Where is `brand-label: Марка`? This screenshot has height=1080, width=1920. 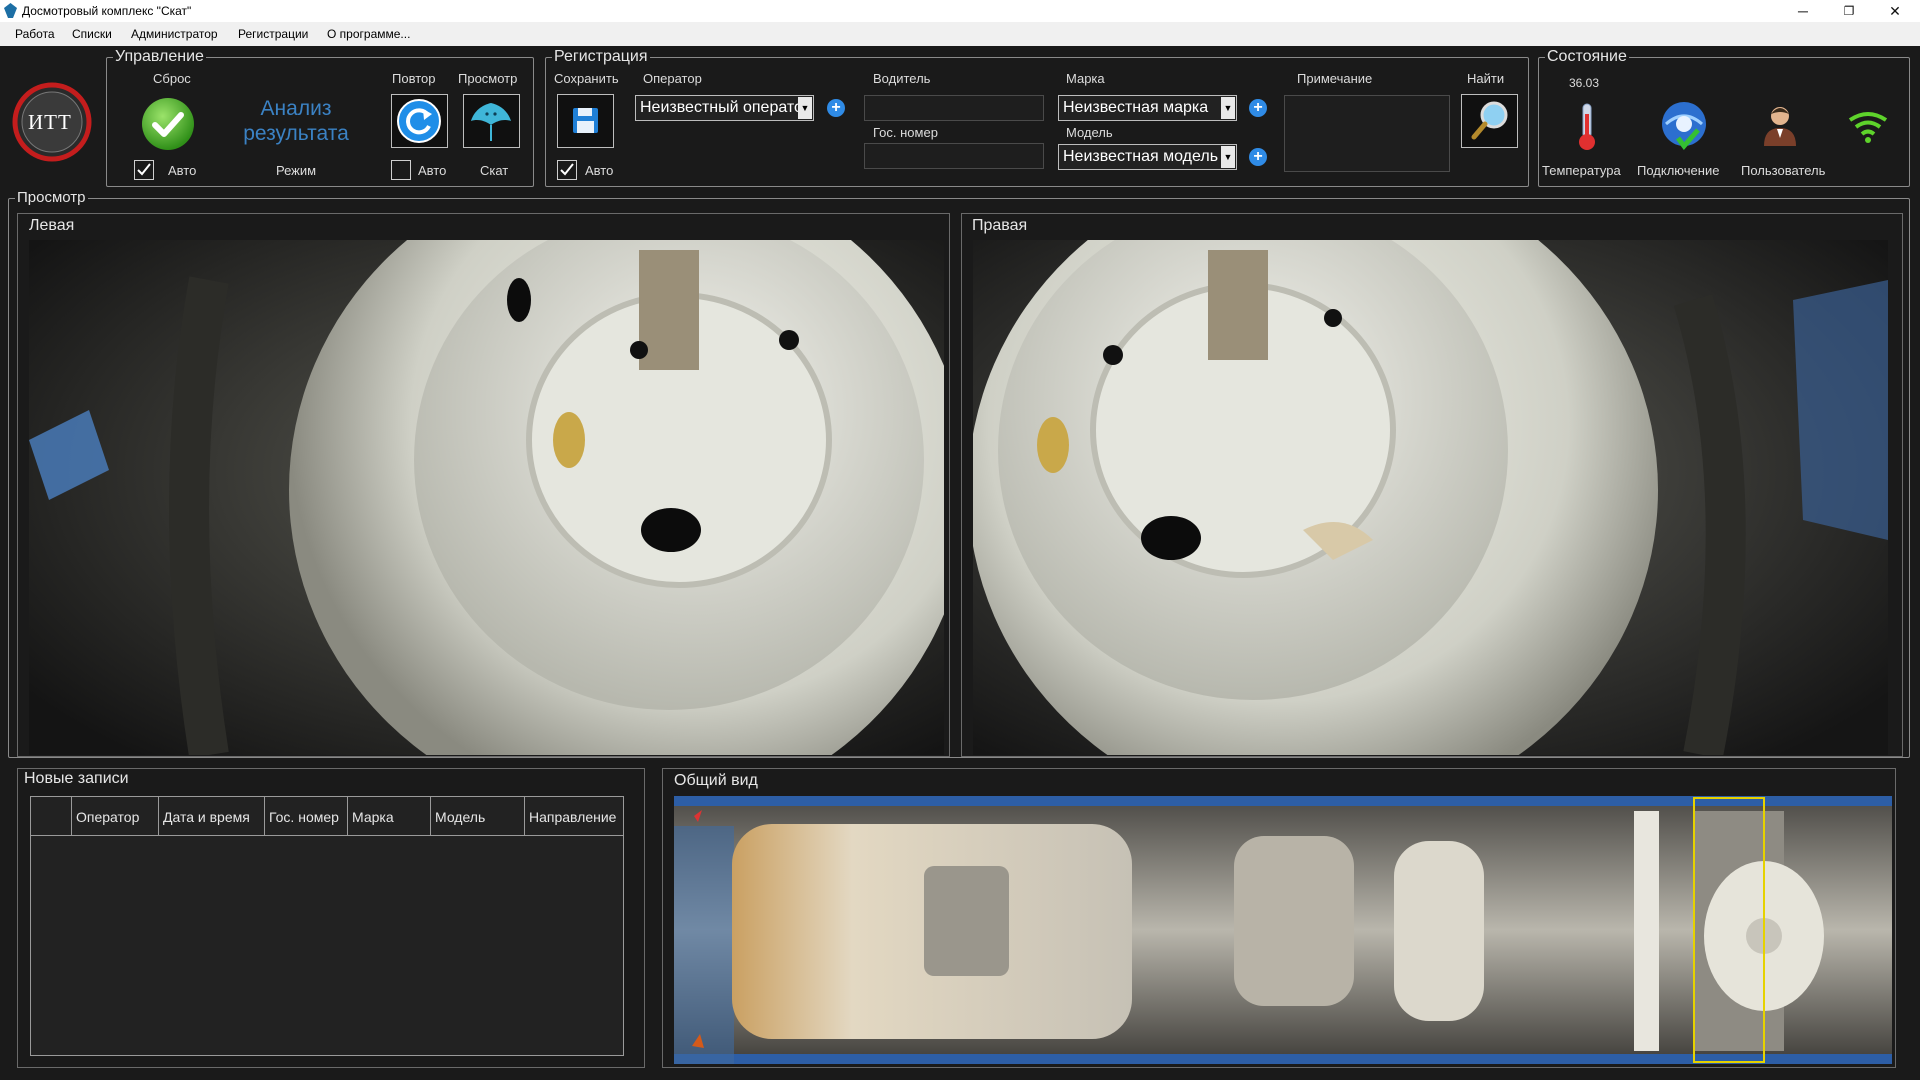
brand-label: Марка is located at coordinates (1085, 78).